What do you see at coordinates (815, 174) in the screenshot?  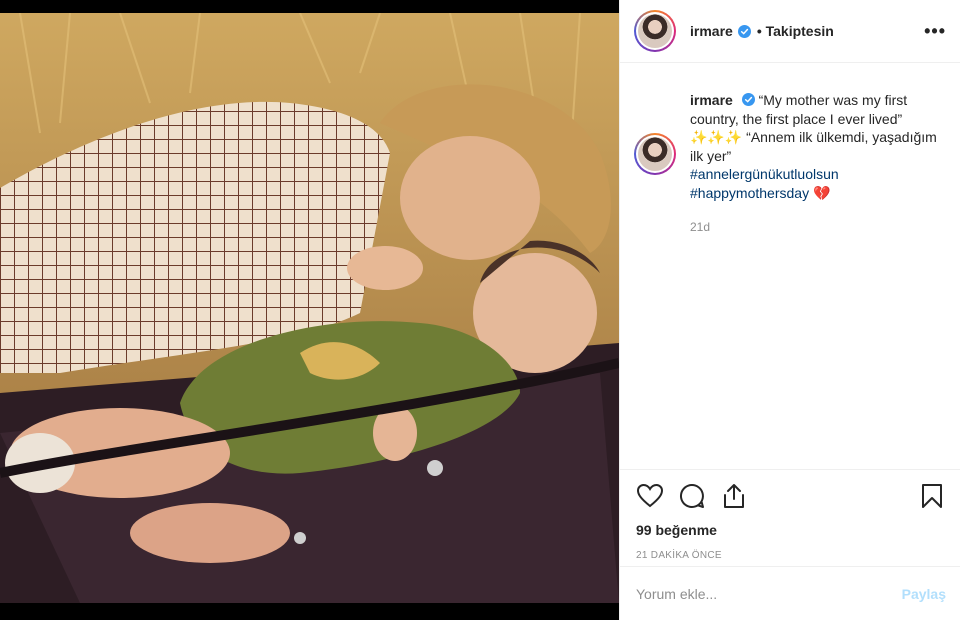 I see `hashtag-link: #annelergünükutluolsun` at bounding box center [815, 174].